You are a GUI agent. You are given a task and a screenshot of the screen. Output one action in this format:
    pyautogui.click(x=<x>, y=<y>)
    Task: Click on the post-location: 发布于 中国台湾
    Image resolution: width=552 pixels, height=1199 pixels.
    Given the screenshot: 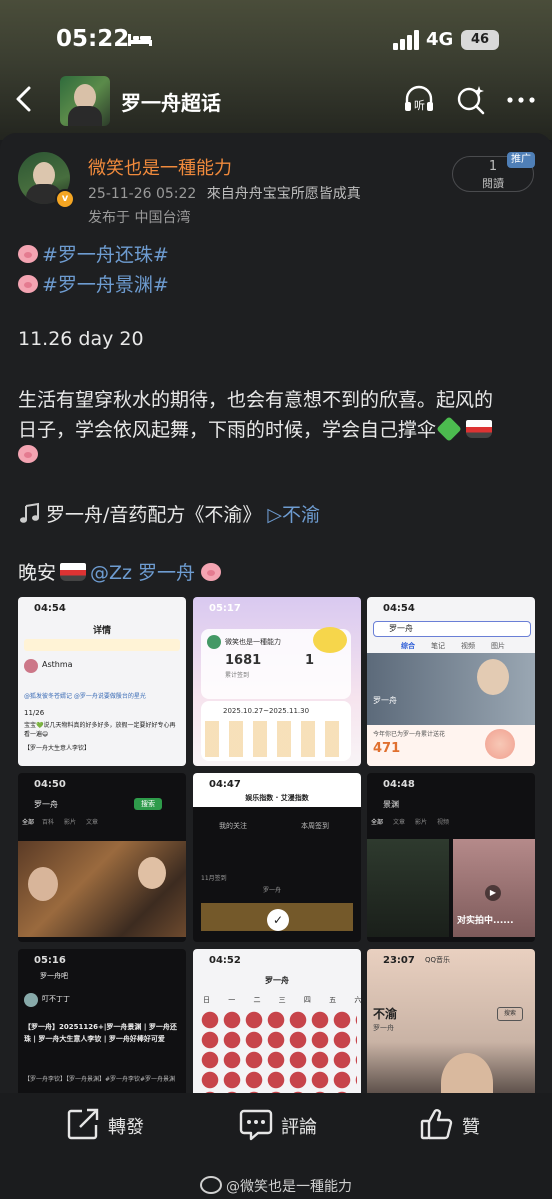 What is the action you would take?
    pyautogui.click(x=139, y=218)
    